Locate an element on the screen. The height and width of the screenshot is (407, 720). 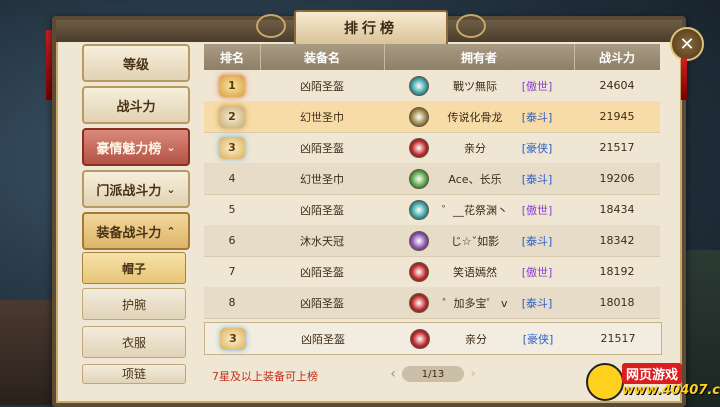
rank-medal-icon: 2 is located at coordinates (232, 116).